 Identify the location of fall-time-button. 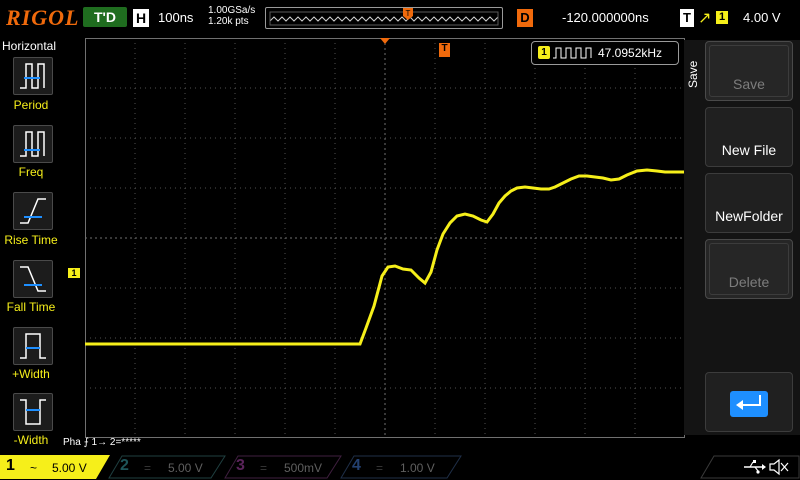
(33, 279).